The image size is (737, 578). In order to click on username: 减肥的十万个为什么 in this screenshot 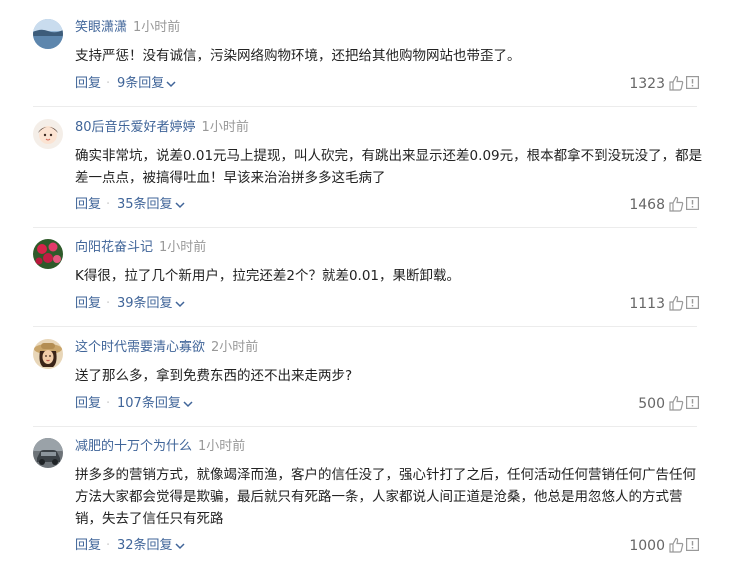, I will do `click(133, 446)`.